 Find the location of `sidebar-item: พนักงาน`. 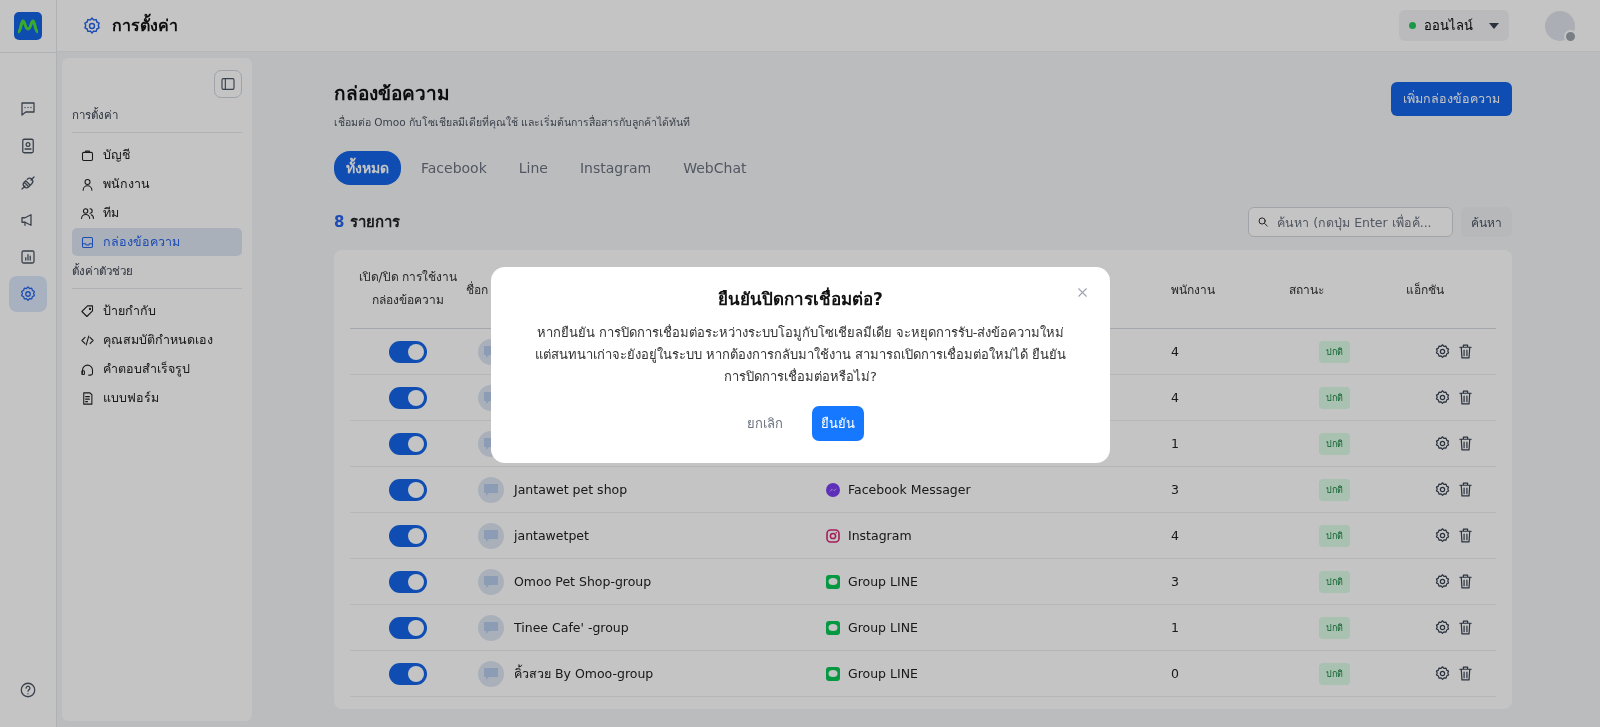

sidebar-item: พนักงาน is located at coordinates (157, 184).